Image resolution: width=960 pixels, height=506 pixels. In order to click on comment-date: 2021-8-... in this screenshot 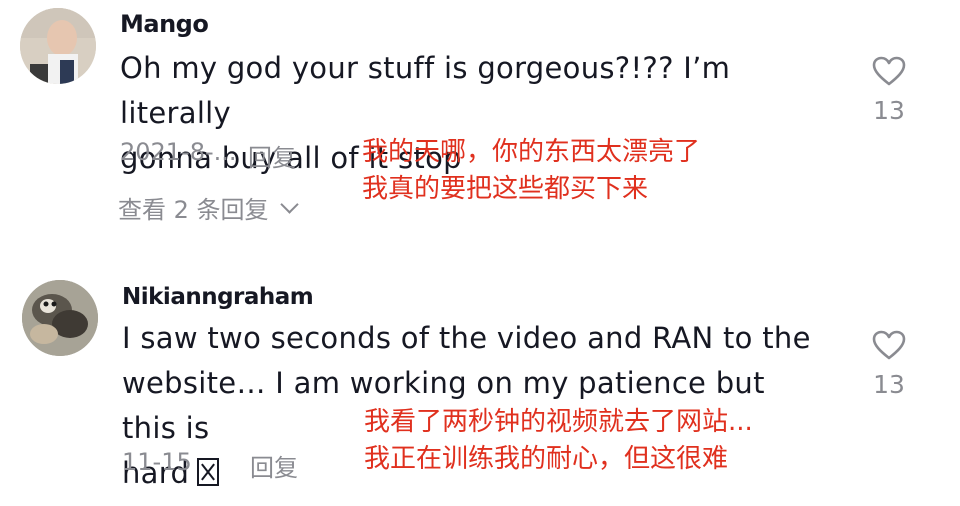, I will do `click(178, 152)`.